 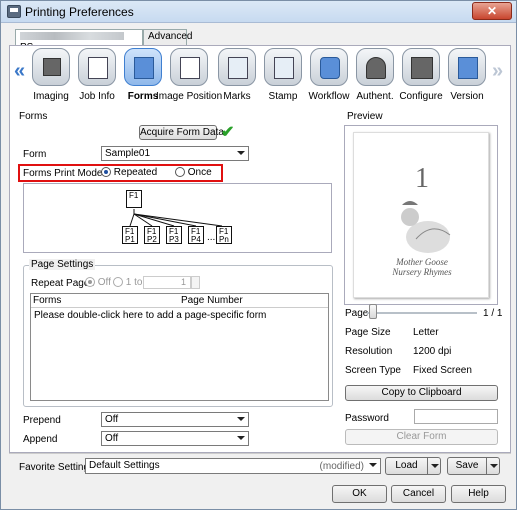 What do you see at coordinates (175, 438) in the screenshot?
I see `append-select: Off` at bounding box center [175, 438].